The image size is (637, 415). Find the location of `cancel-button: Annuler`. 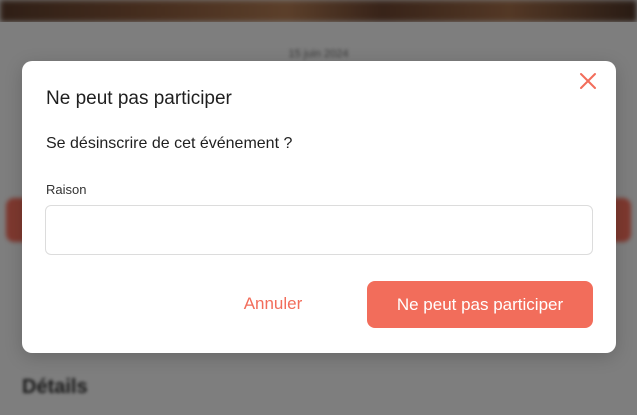

cancel-button: Annuler is located at coordinates (273, 304).